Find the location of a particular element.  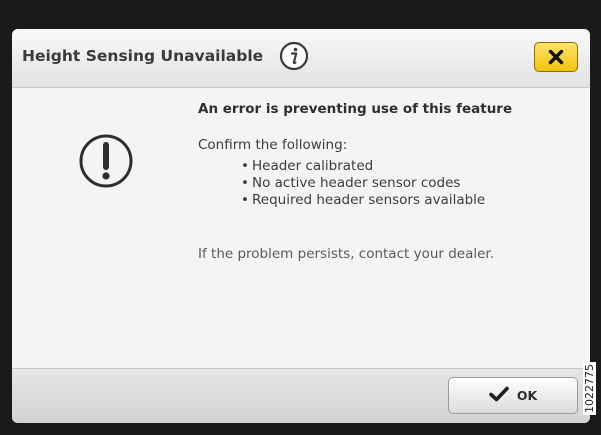

dialog-footer: OK is located at coordinates (301, 395).